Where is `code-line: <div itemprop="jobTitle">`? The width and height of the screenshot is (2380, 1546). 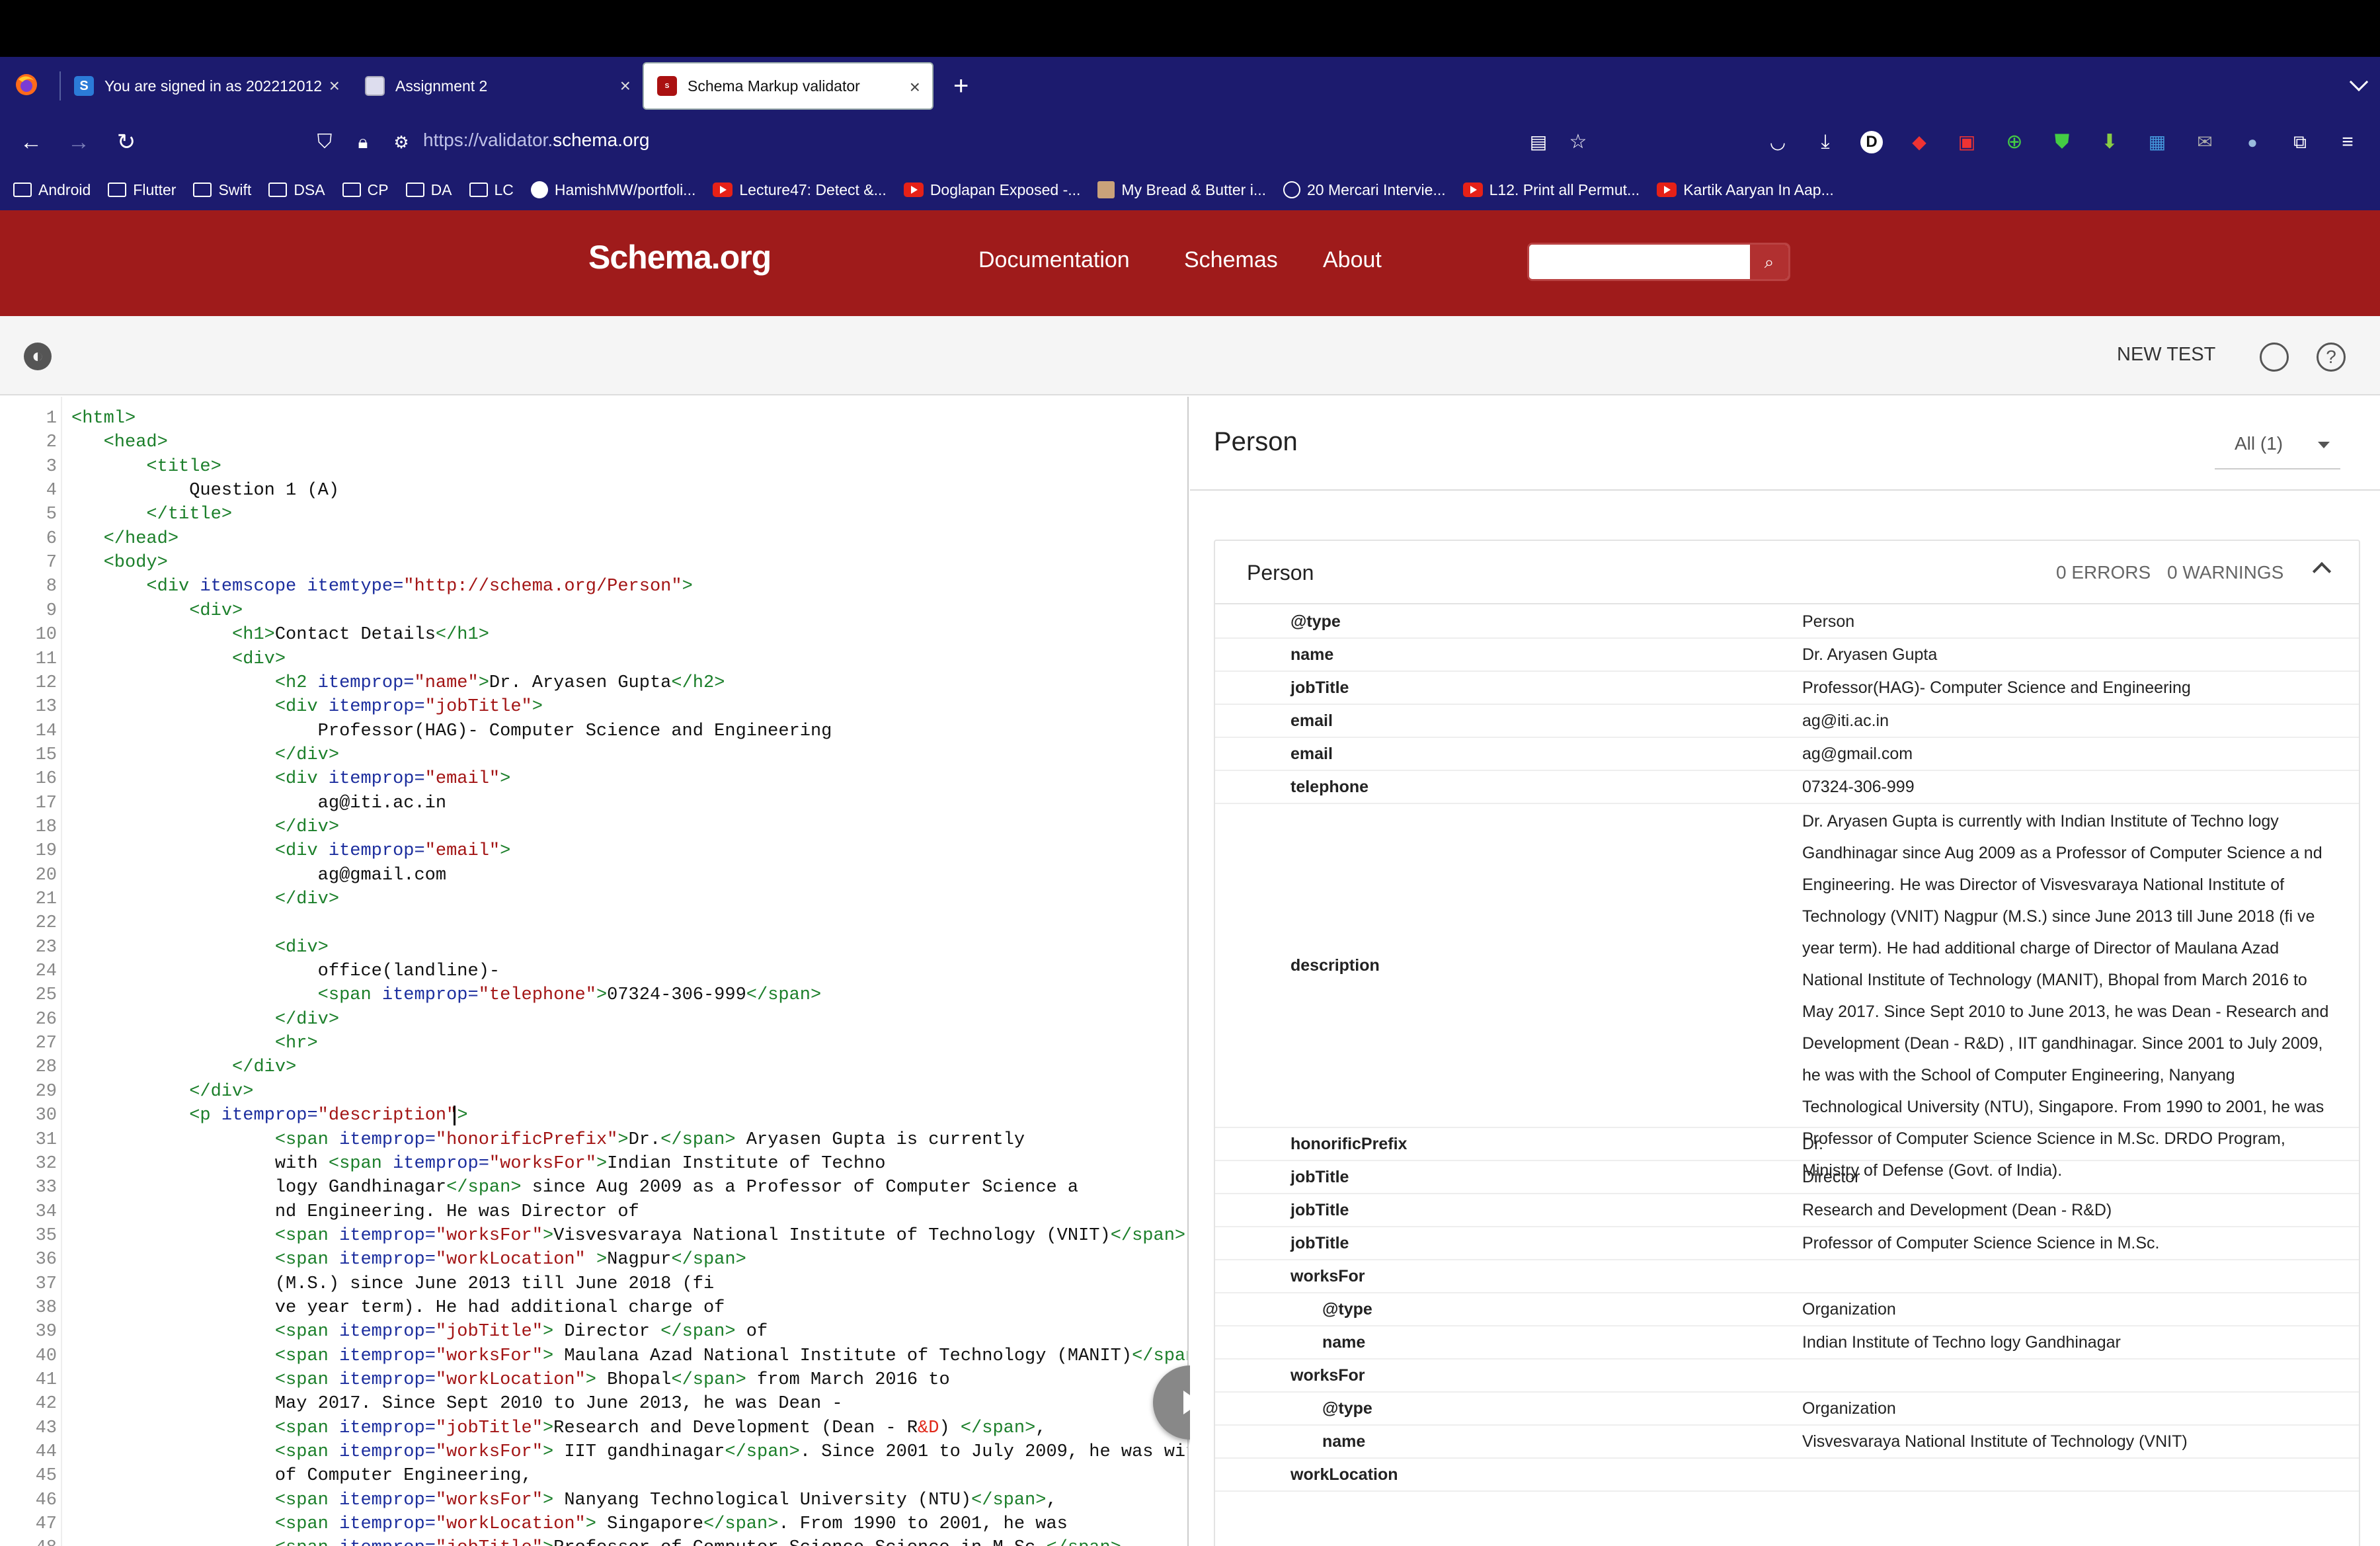 code-line: <div itemprop="jobTitle"> is located at coordinates (307, 707).